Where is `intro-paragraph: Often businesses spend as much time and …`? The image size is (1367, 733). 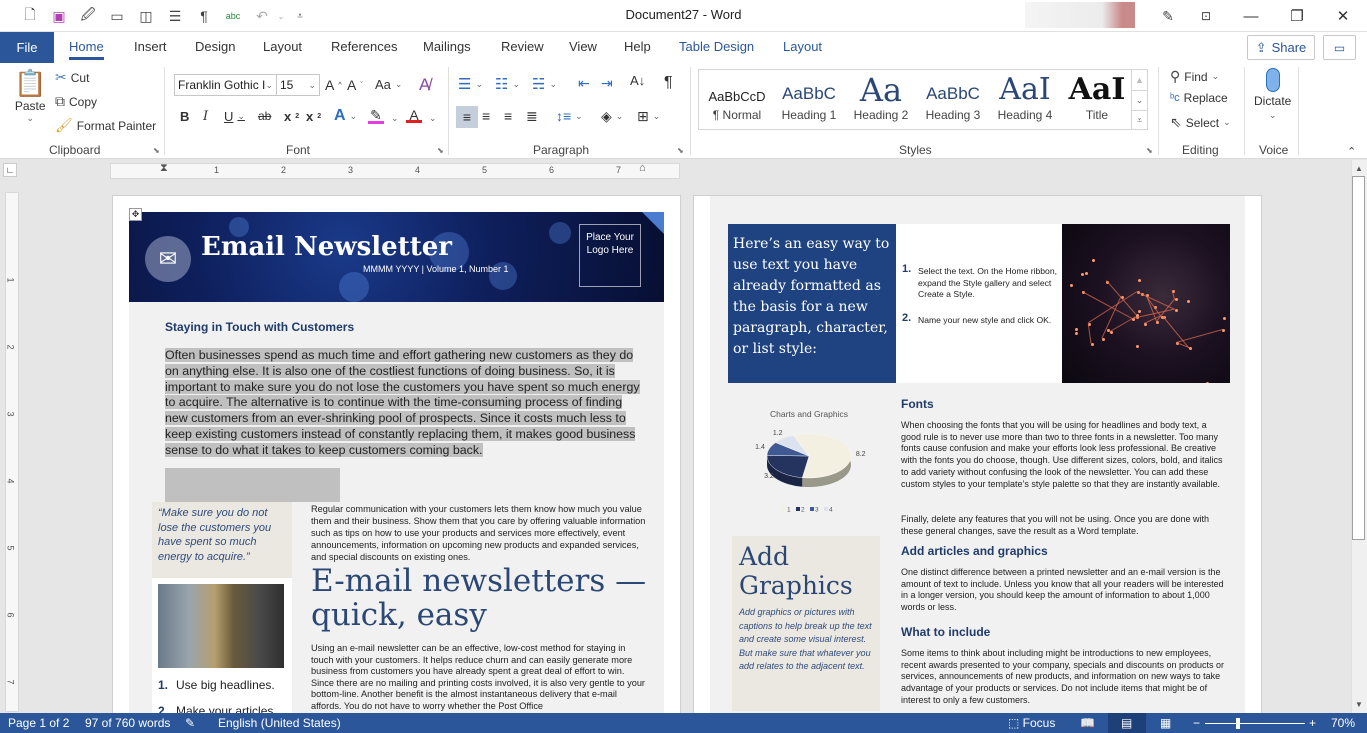
intro-paragraph: Often businesses spend as much time and … is located at coordinates (405, 403).